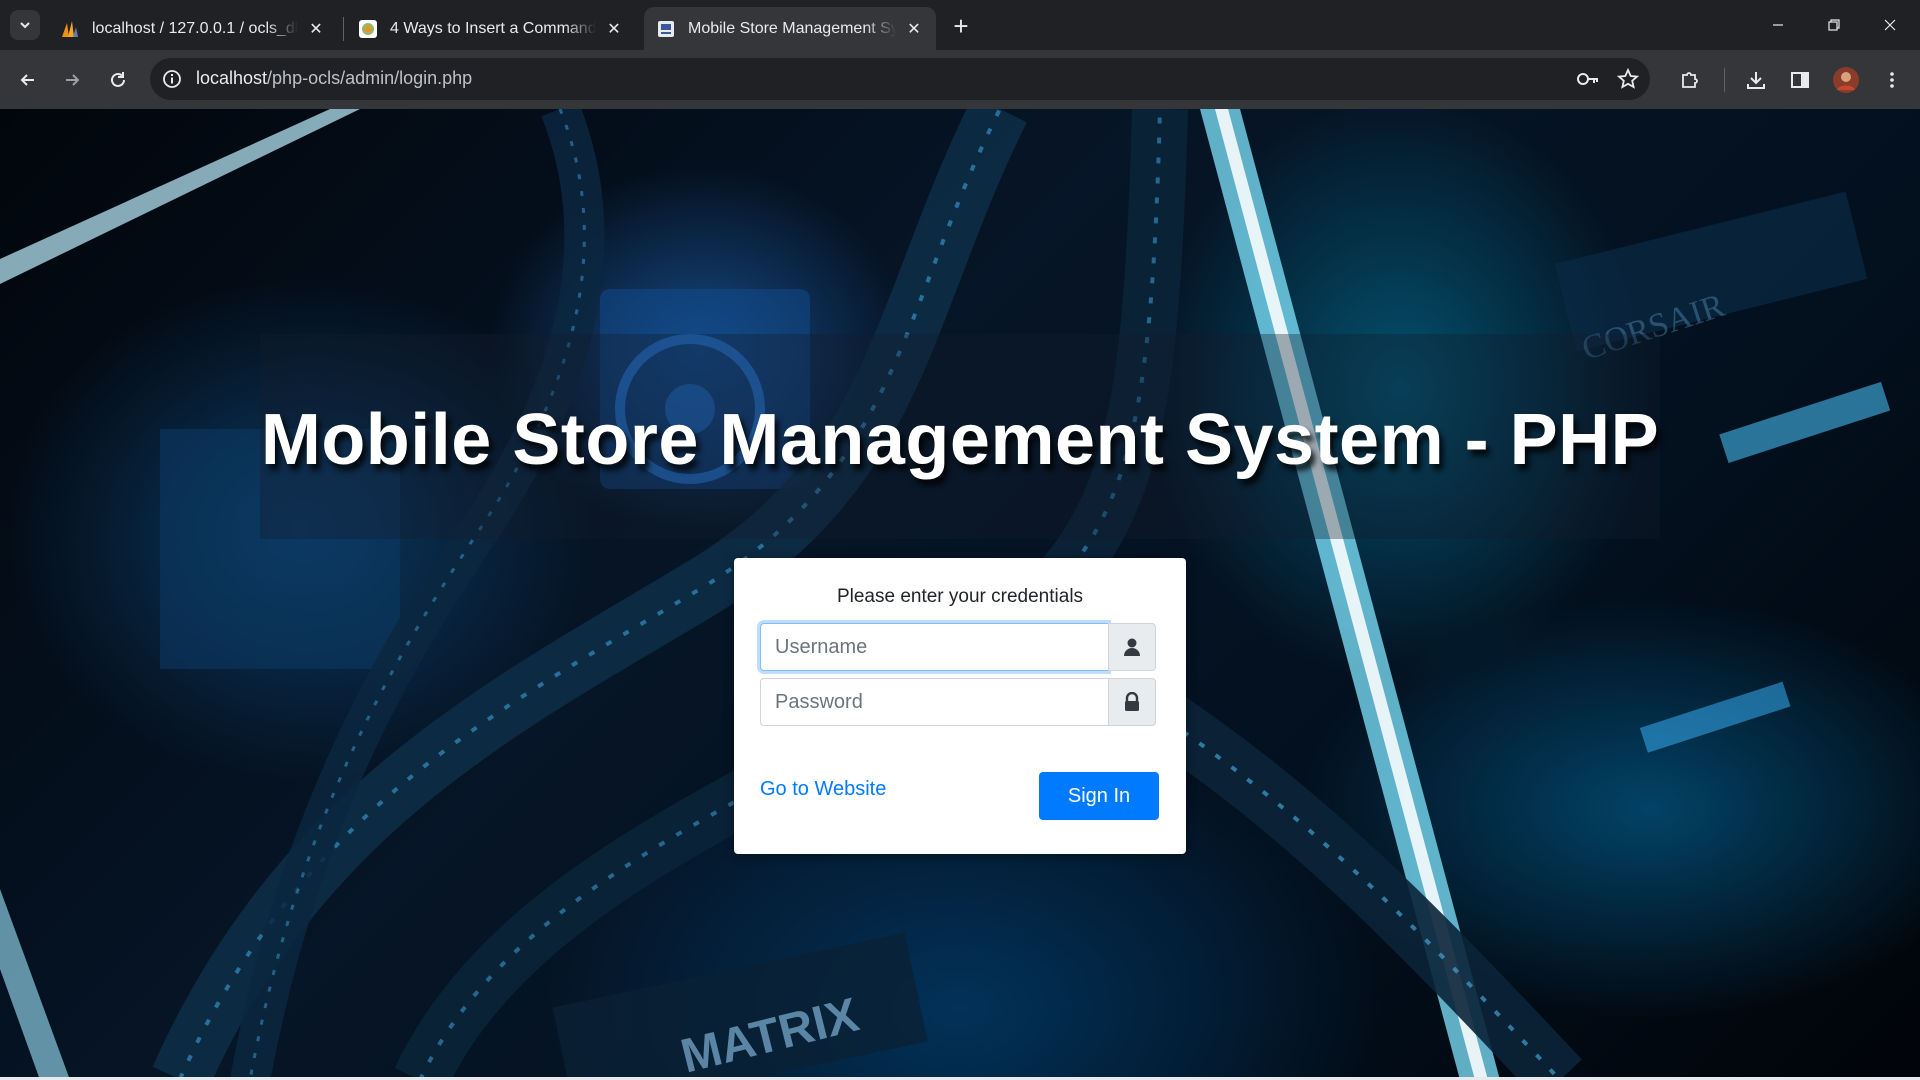 The width and height of the screenshot is (1920, 1080). I want to click on tab-wikihow: 4 Ways to Insert a Command or Code ✕, so click(491, 28).